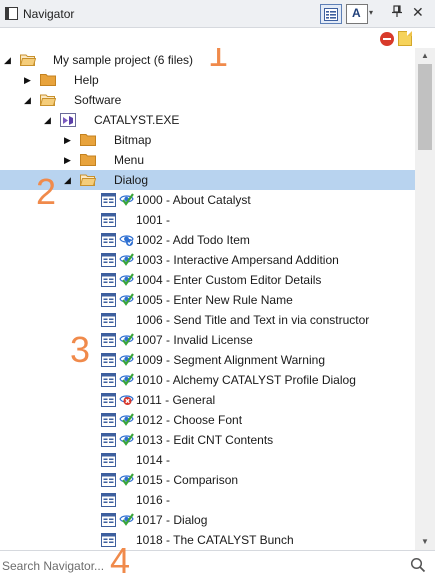  Describe the element at coordinates (207, 220) in the screenshot. I see `dialog-list-item: 1001 -` at that location.